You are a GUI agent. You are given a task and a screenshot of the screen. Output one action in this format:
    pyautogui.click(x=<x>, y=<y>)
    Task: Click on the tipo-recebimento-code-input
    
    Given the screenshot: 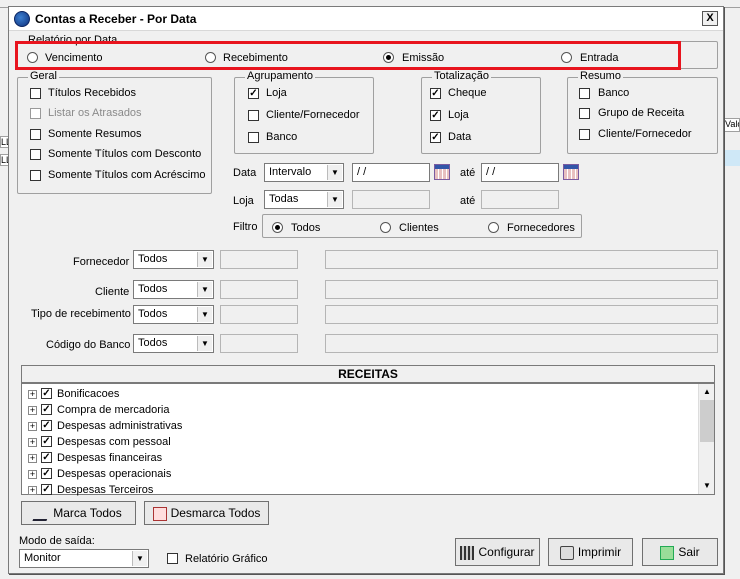 What is the action you would take?
    pyautogui.click(x=259, y=314)
    